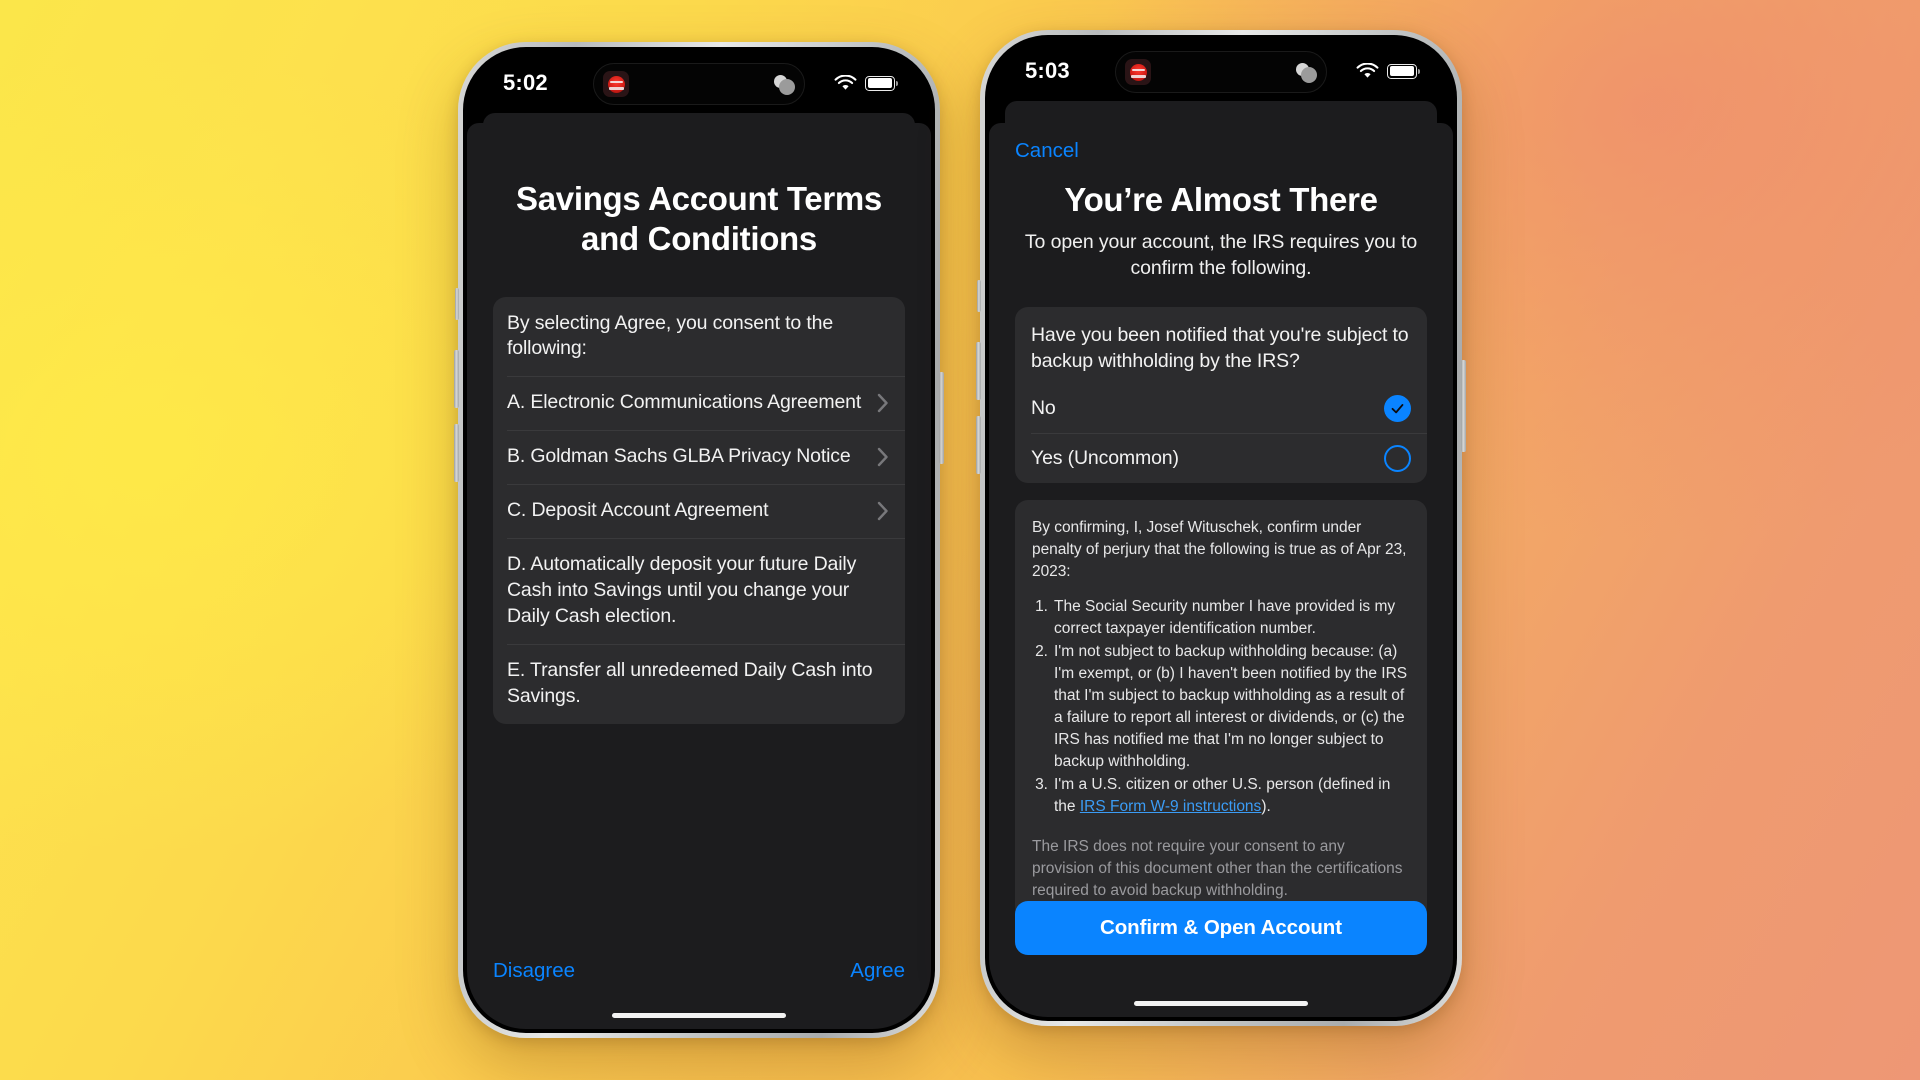  Describe the element at coordinates (638, 510) in the screenshot. I see `list-item-label: C. Deposit Account Agreement` at that location.